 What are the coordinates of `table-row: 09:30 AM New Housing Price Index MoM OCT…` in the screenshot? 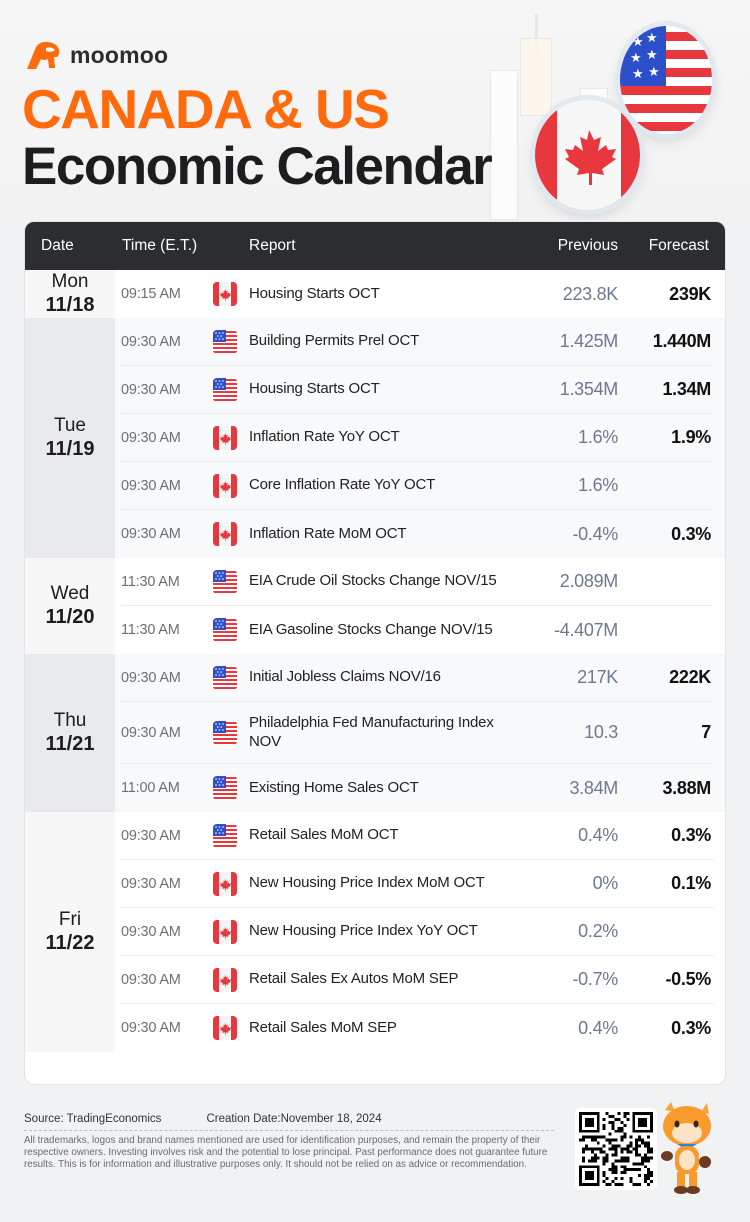 It's located at (417, 884).